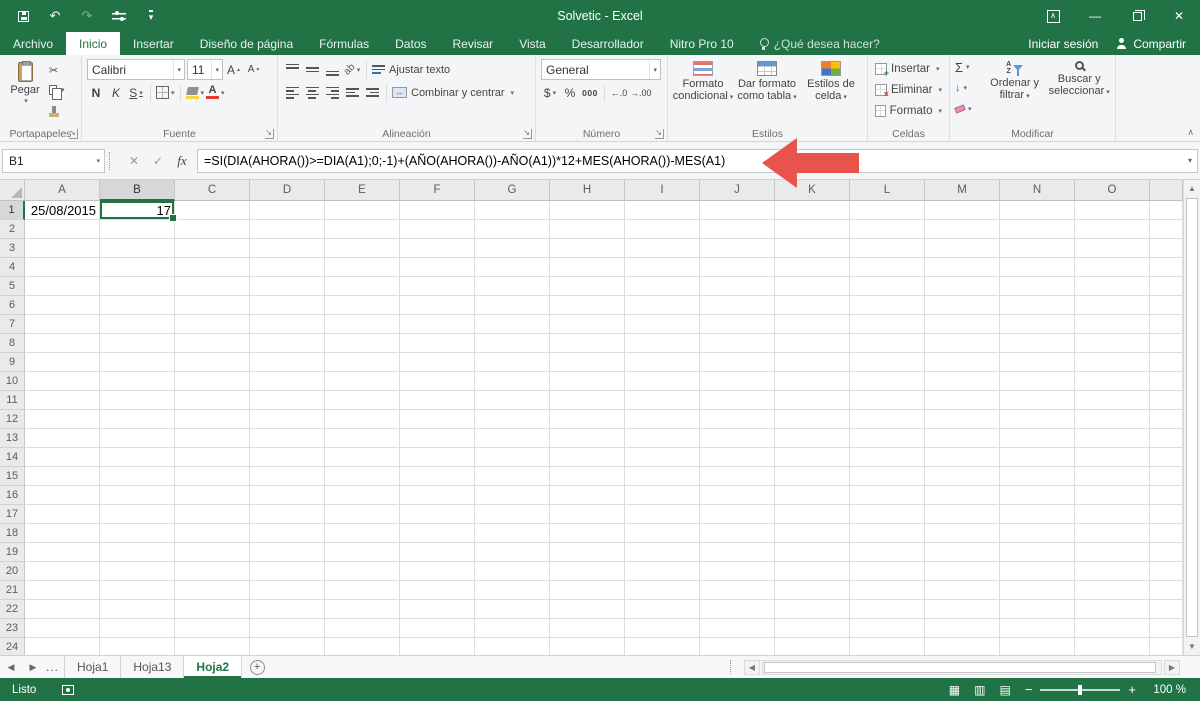 This screenshot has width=1200, height=701. Describe the element at coordinates (437, 190) in the screenshot. I see `column-header-F: F` at that location.